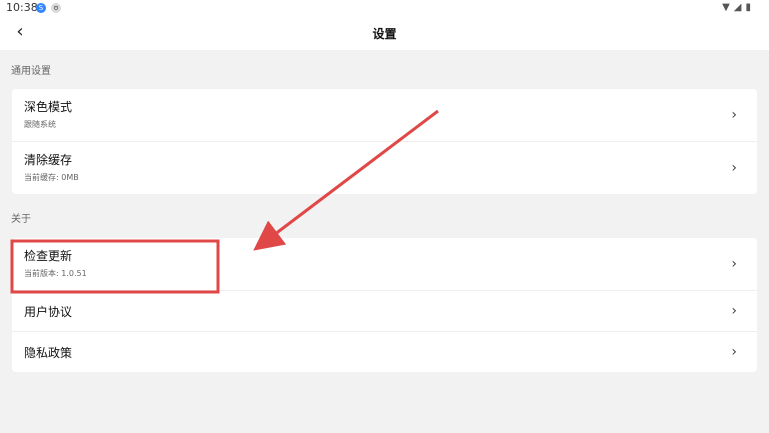 The width and height of the screenshot is (769, 433). I want to click on settings-header: ‹ 设置, so click(384, 33).